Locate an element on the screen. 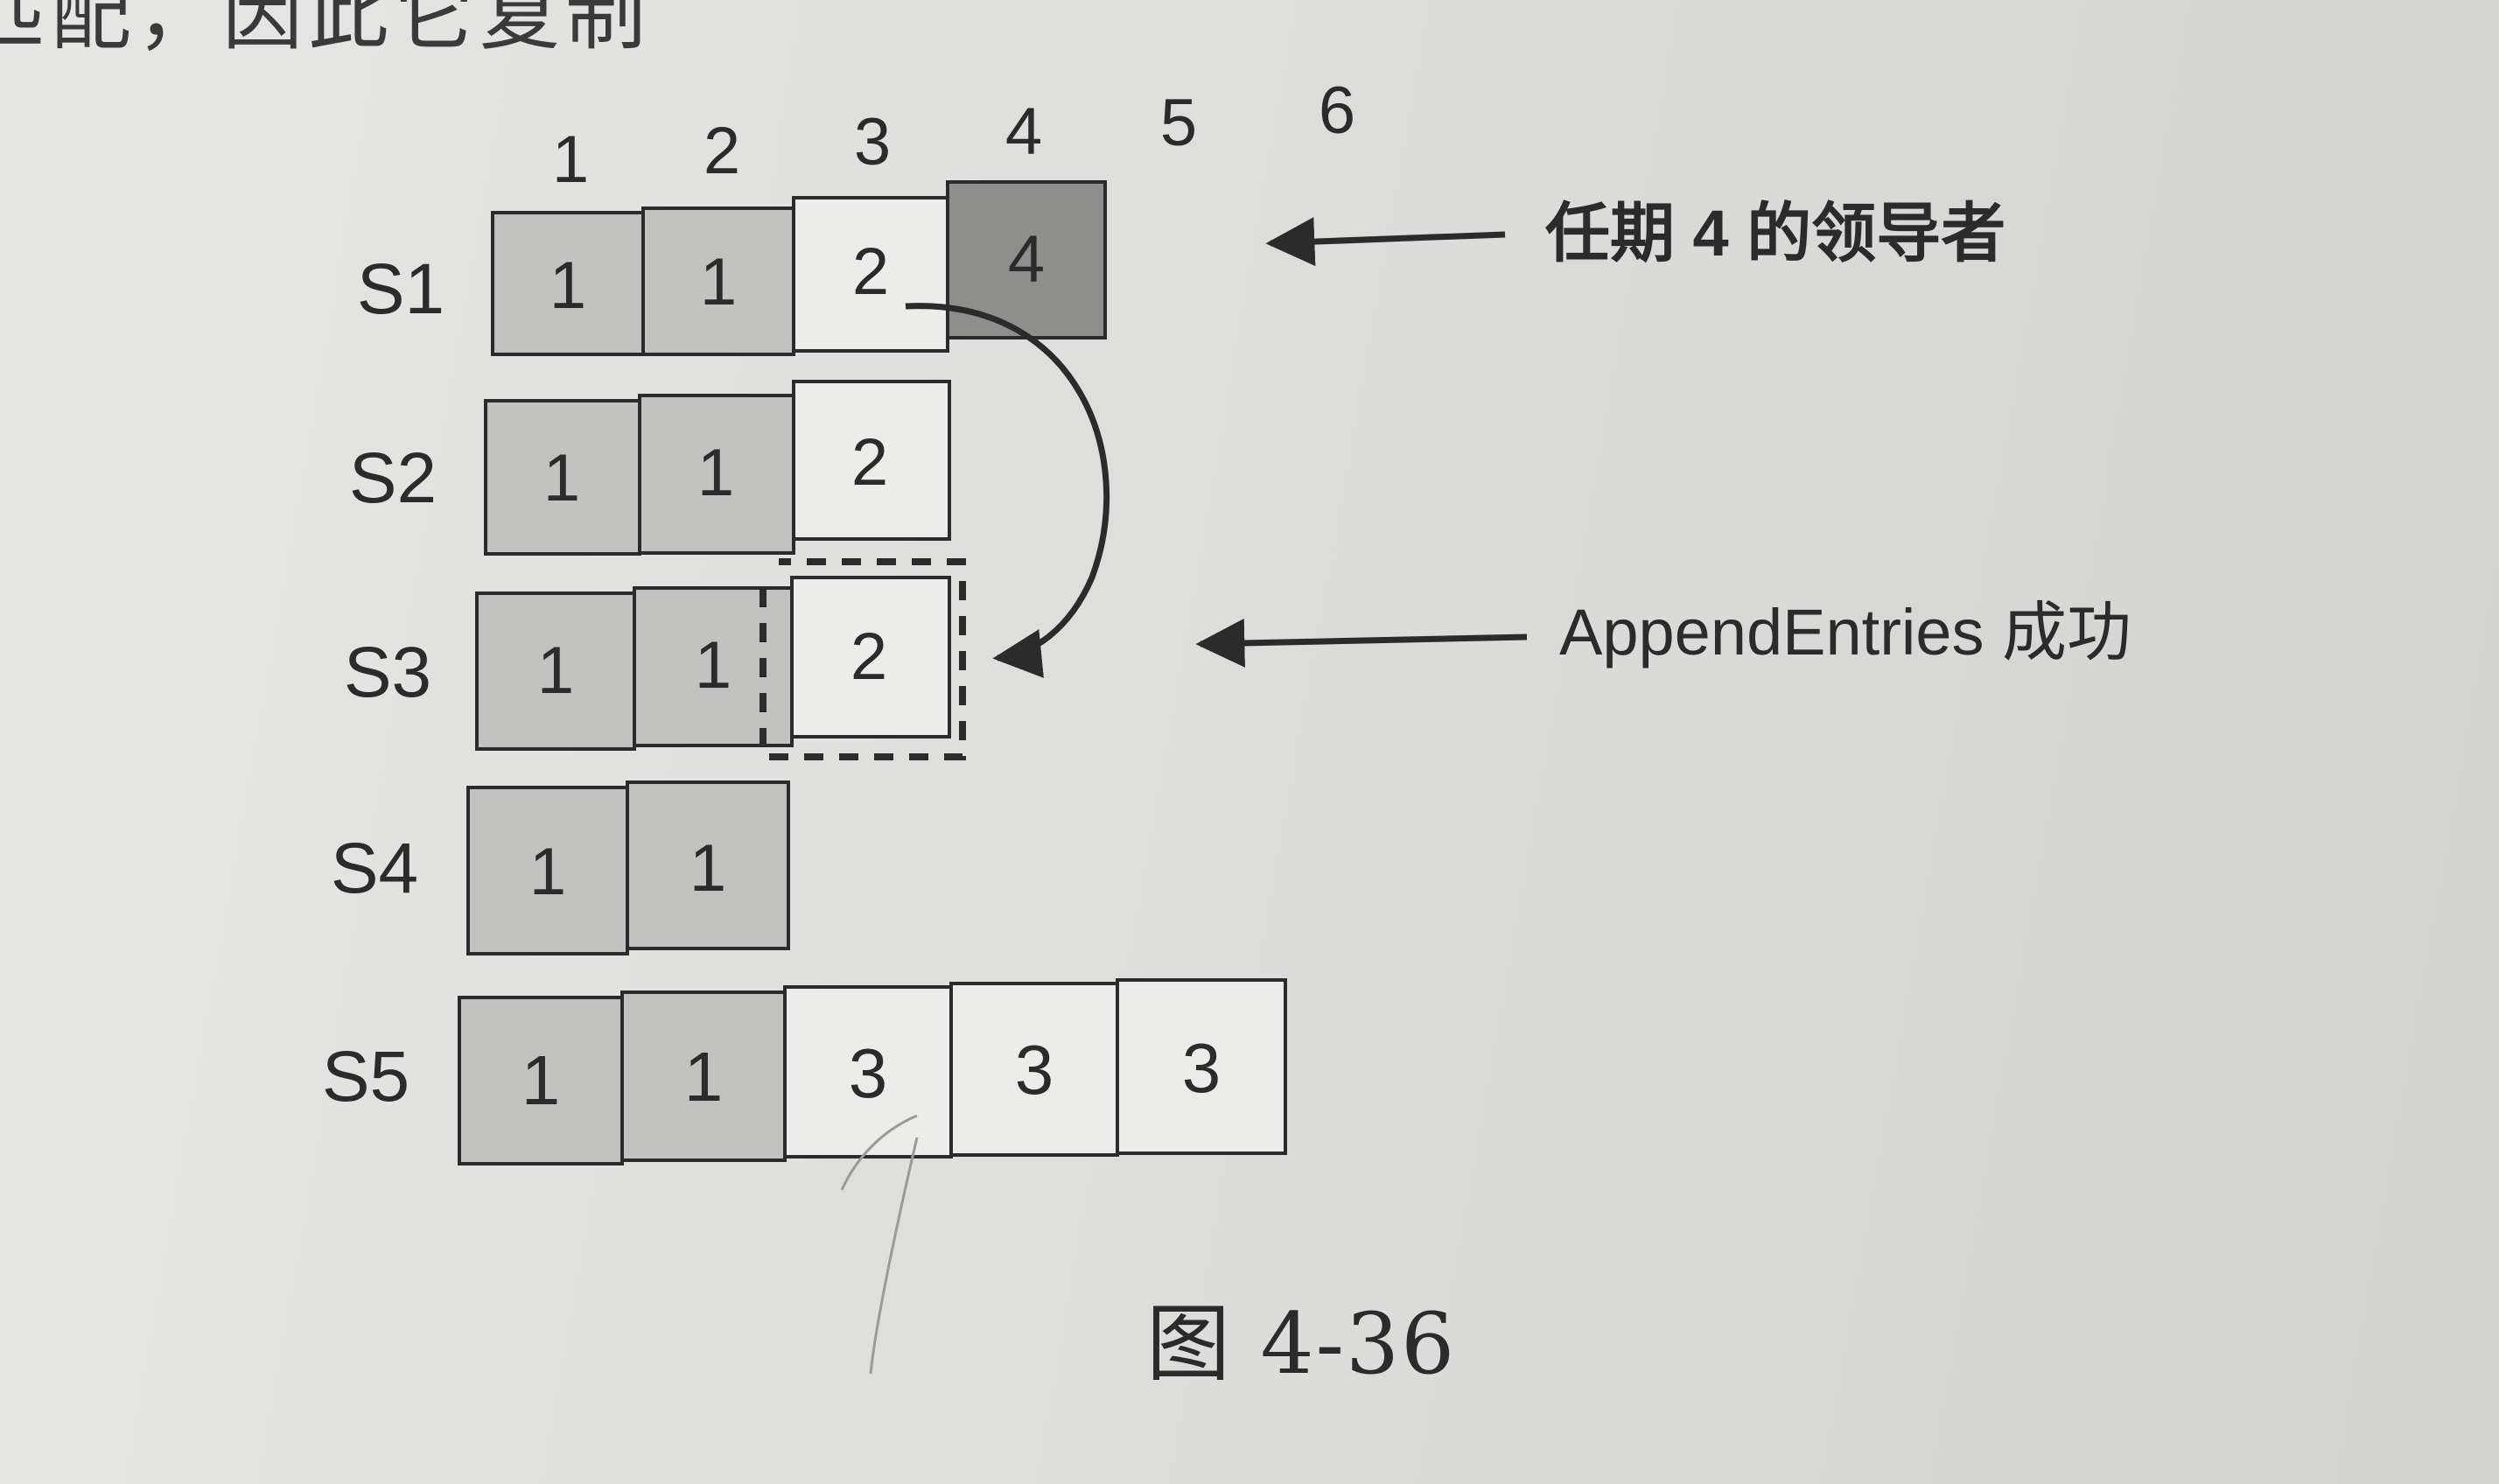 The image size is (2499, 1484). server-label-s3: S3 is located at coordinates (387, 672).